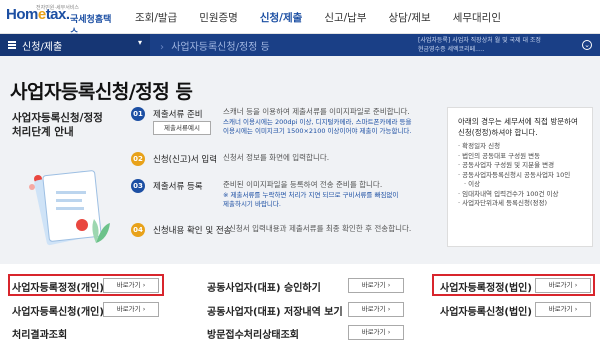  Describe the element at coordinates (376, 332) in the screenshot. I see `go-button-visit-status: 바로가기` at that location.